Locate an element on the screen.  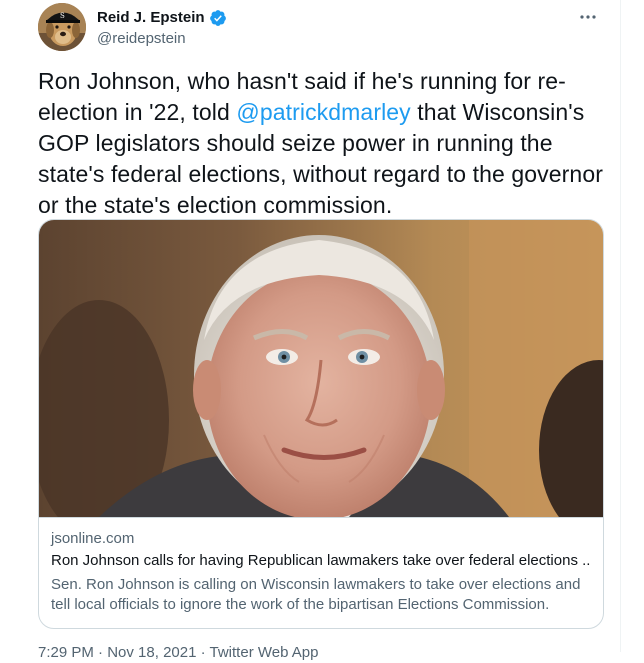
more-horizontal-icon is located at coordinates (588, 17).